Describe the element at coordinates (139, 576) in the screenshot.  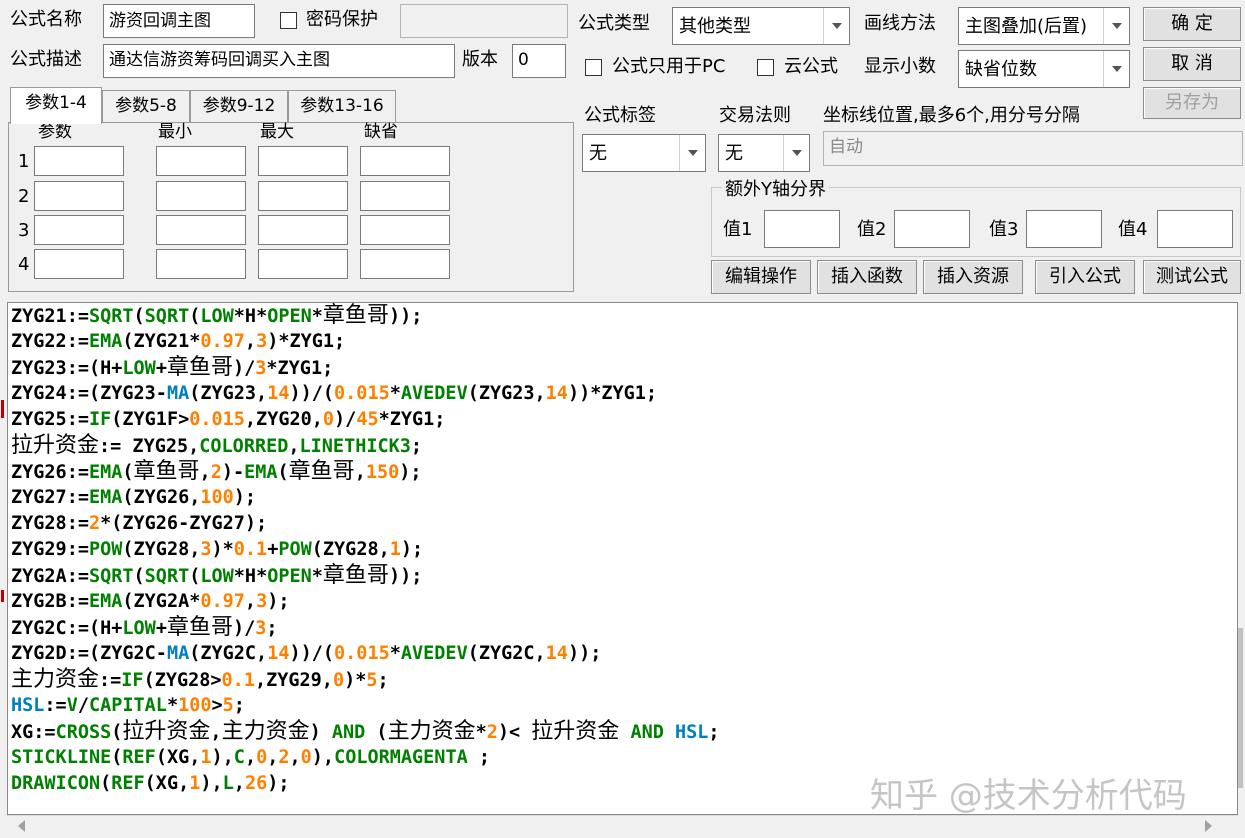
I see `code-token: (` at that location.